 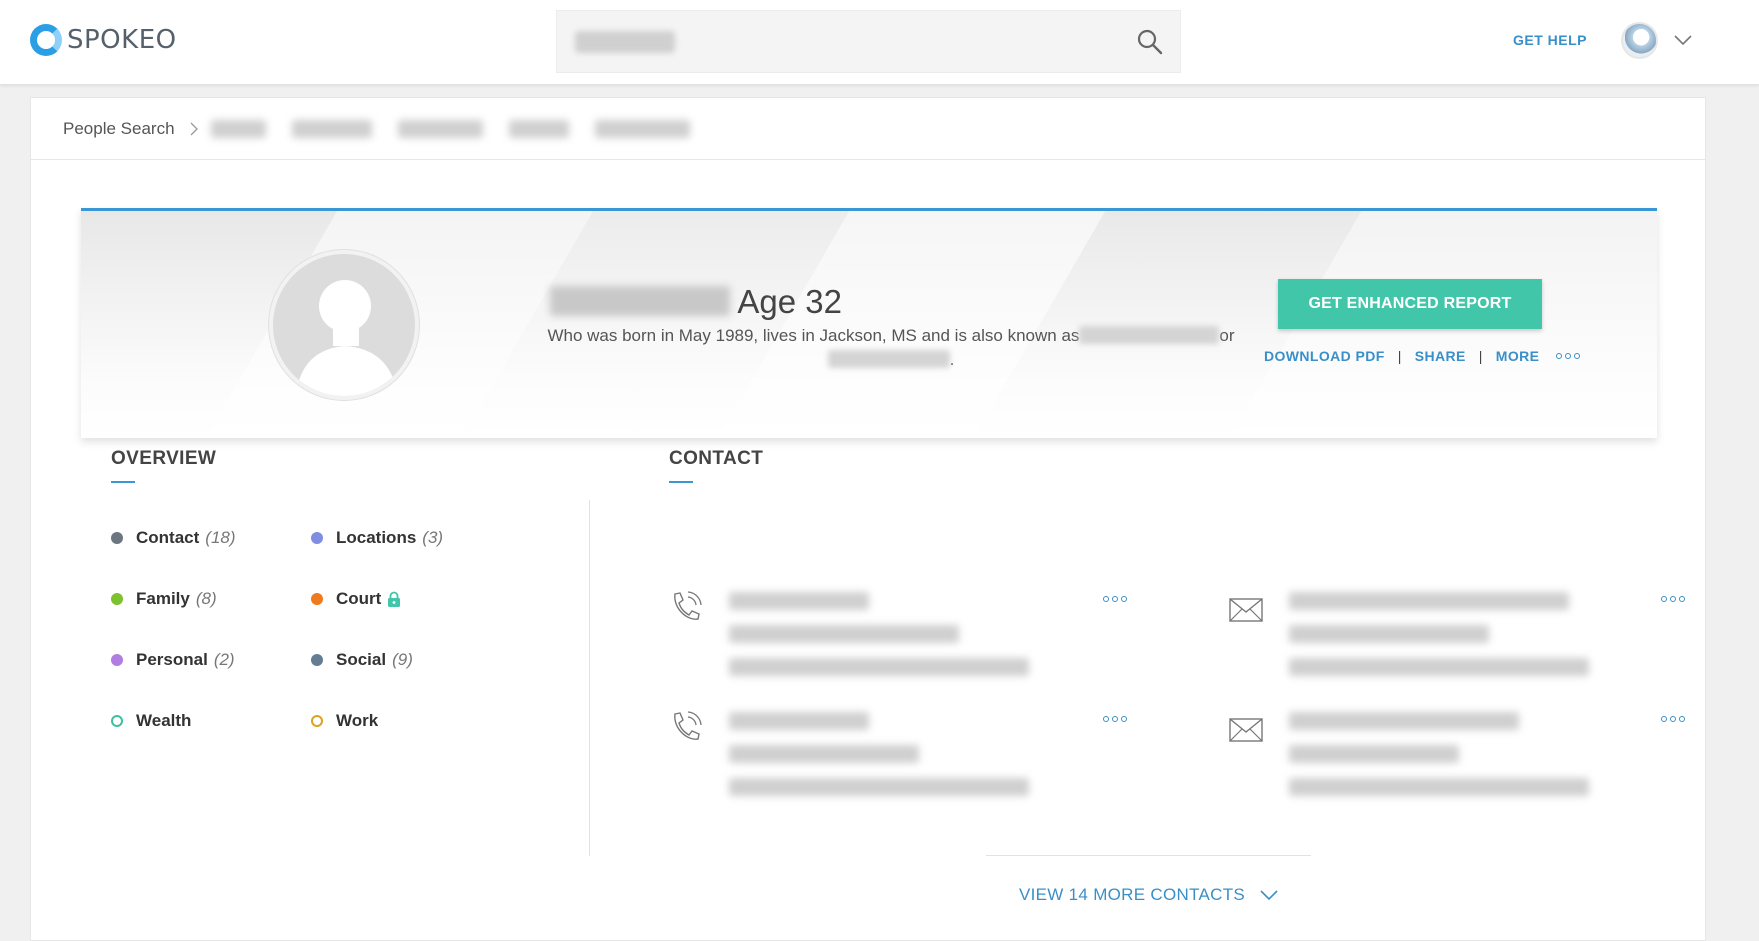 What do you see at coordinates (117, 721) in the screenshot?
I see `wealth-ring-icon` at bounding box center [117, 721].